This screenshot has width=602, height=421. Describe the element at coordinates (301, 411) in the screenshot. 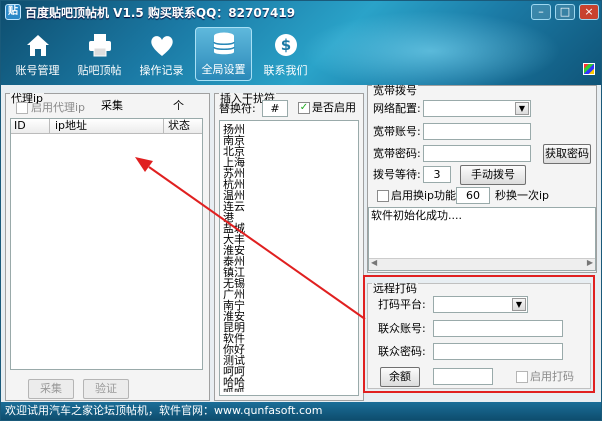

I see `status-bar: 欢迎试用汽车之家论坛顶帖机，软件官网：www.qunfasoft.com` at that location.